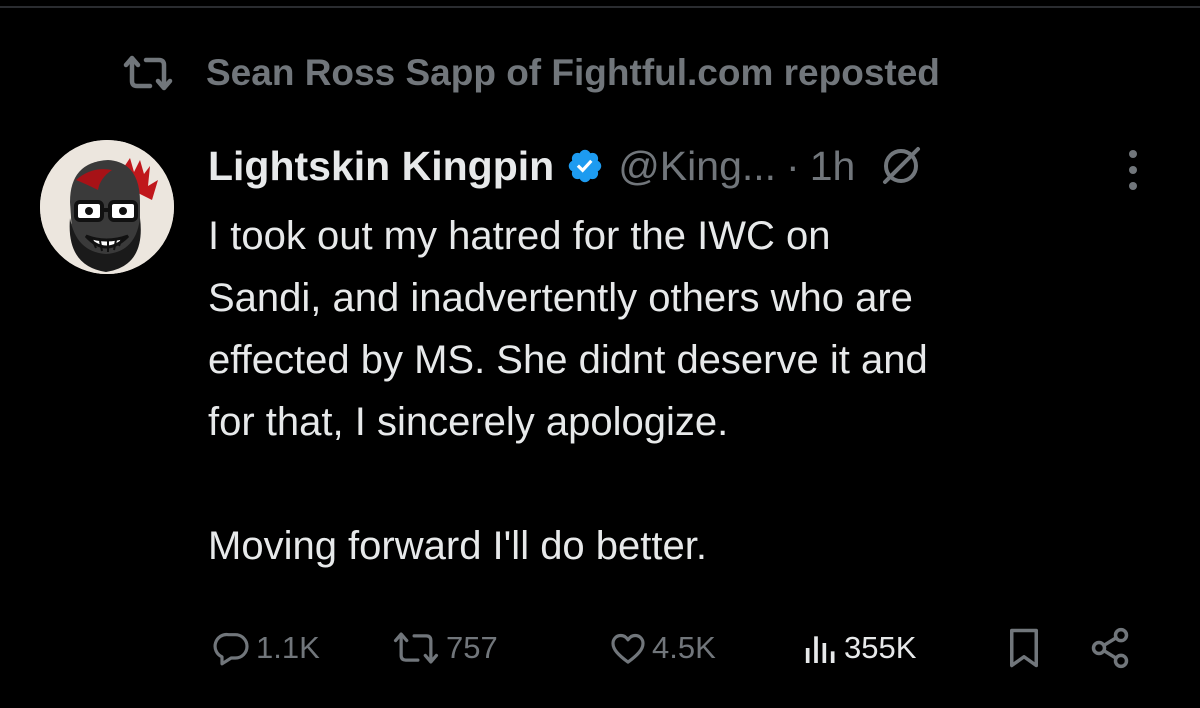 This screenshot has height=708, width=1200. Describe the element at coordinates (585, 166) in the screenshot. I see `verified-badge-icon` at that location.